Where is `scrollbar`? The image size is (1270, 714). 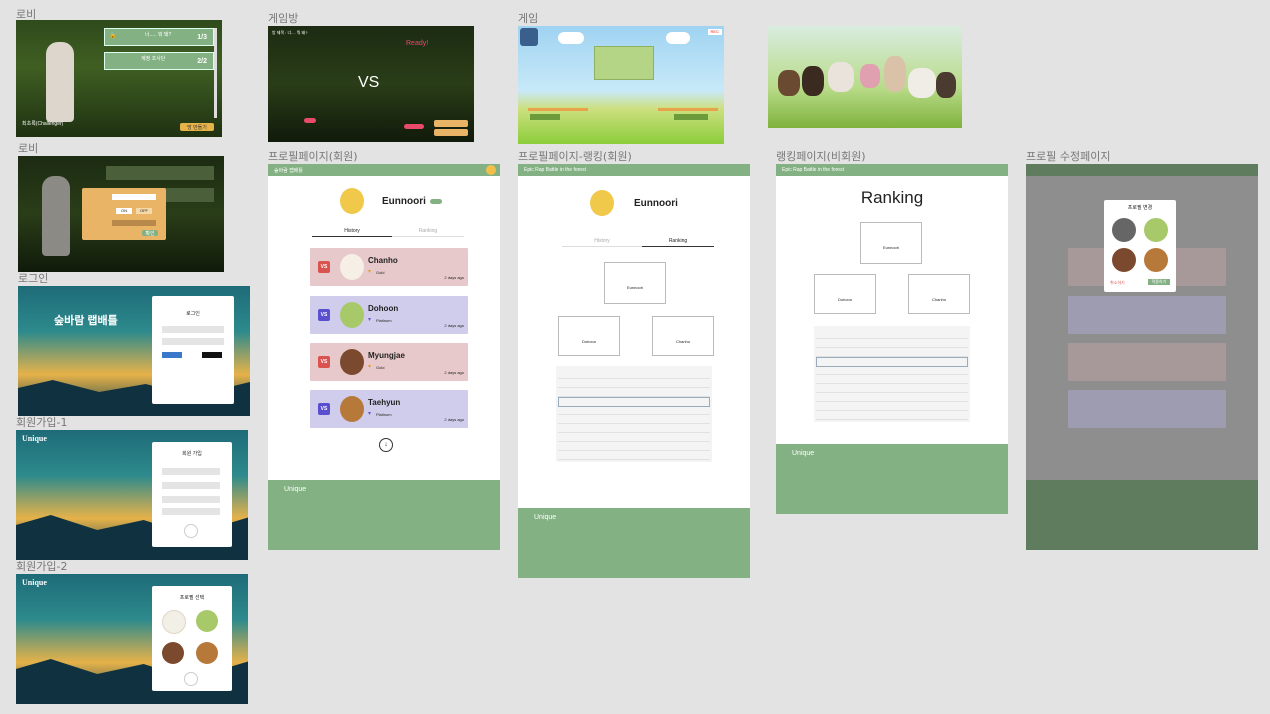
scrollbar is located at coordinates (215, 73).